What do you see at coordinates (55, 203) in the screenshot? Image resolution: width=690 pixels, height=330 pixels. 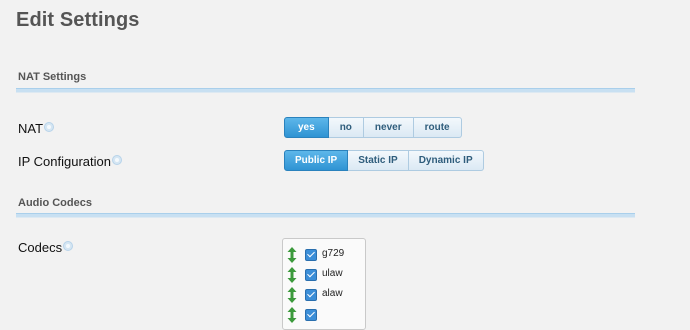 I see `section-heading-audio-codecs: Audio Codecs` at bounding box center [55, 203].